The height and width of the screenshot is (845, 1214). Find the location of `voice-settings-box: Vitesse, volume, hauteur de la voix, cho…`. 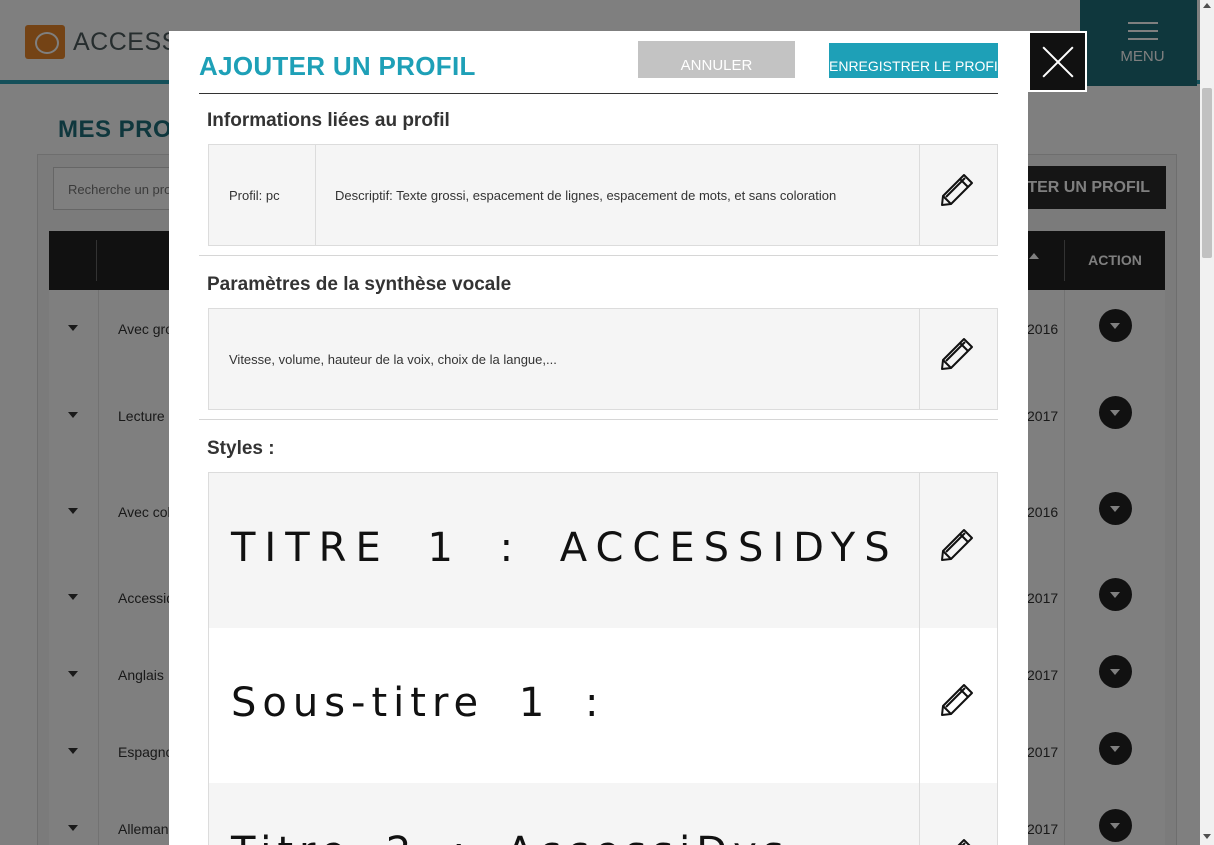

voice-settings-box: Vitesse, volume, hauteur de la voix, cho… is located at coordinates (603, 359).